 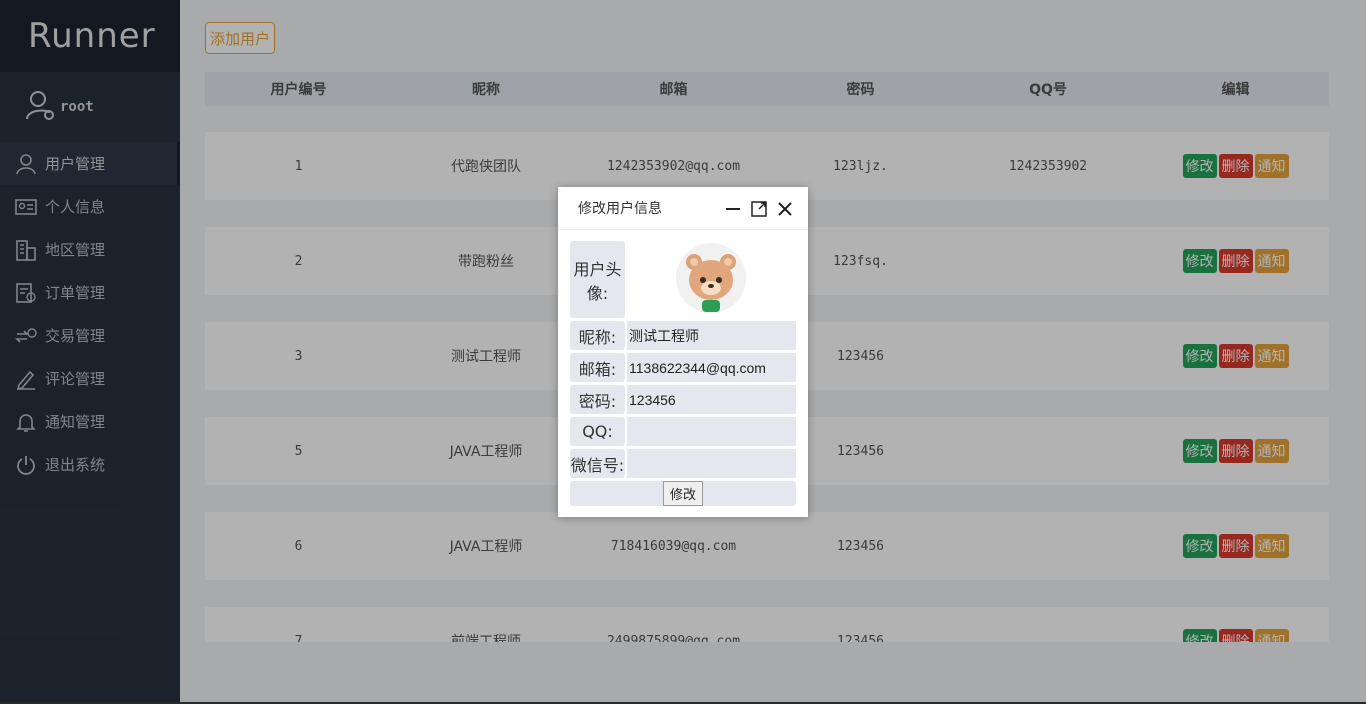 I want to click on password-field: 123456, so click(x=711, y=399).